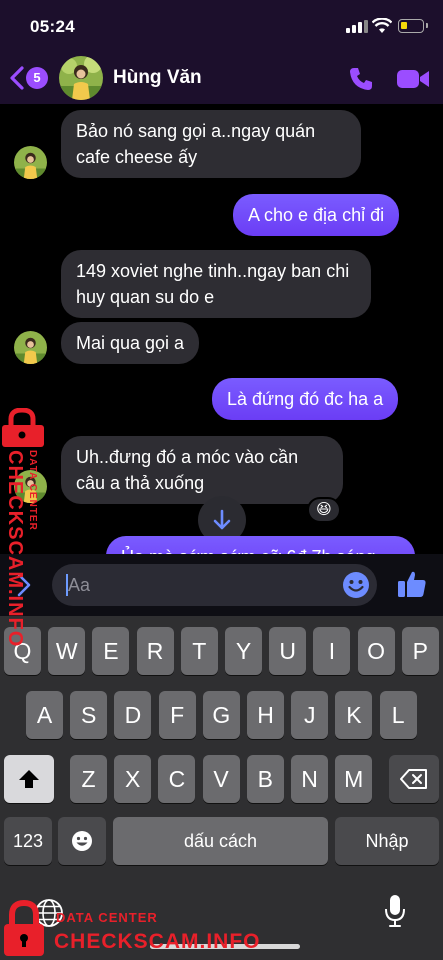  I want to click on key-n: N, so click(309, 779).